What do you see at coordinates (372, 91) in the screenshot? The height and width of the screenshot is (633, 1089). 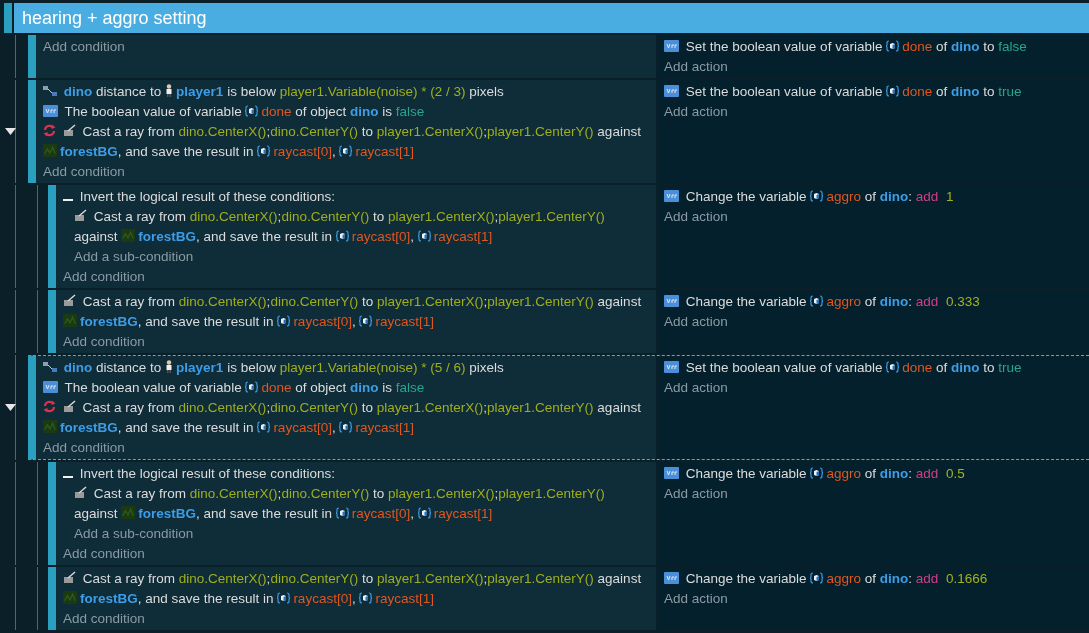 I see `expression: player1.Variable(noise) * (2 / 3)` at bounding box center [372, 91].